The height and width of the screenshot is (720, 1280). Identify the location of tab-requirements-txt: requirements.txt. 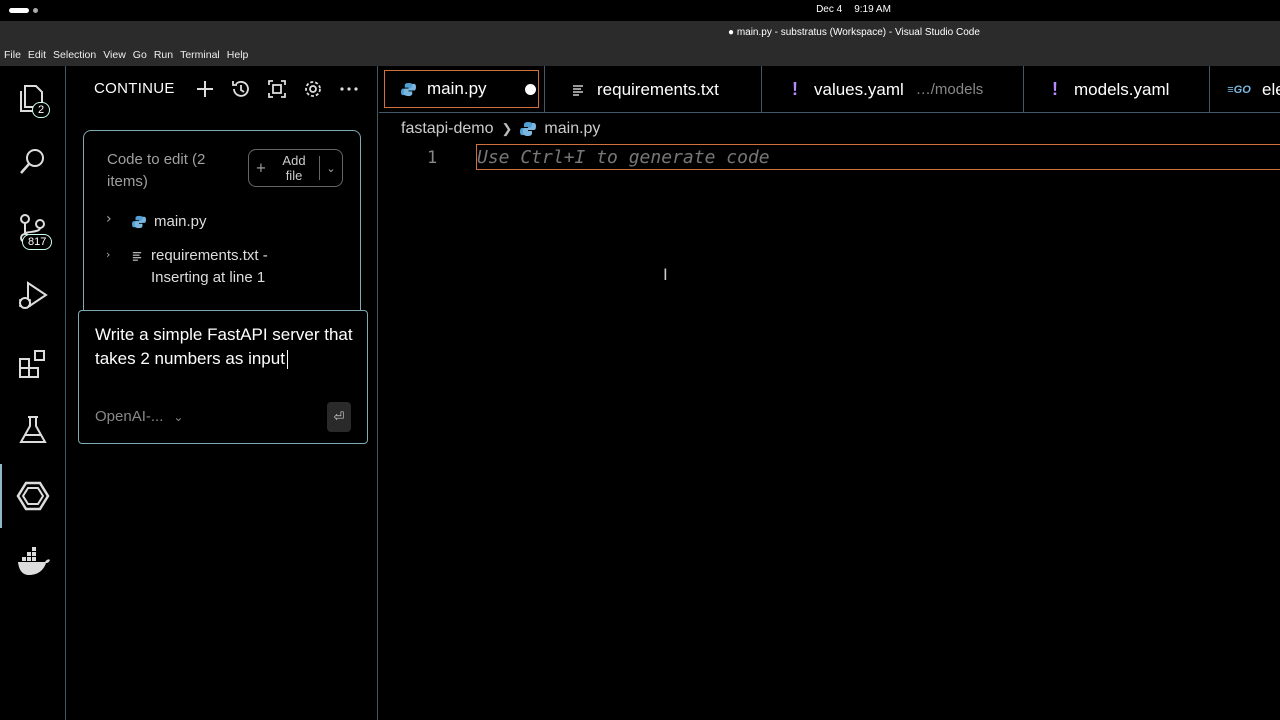
(653, 89).